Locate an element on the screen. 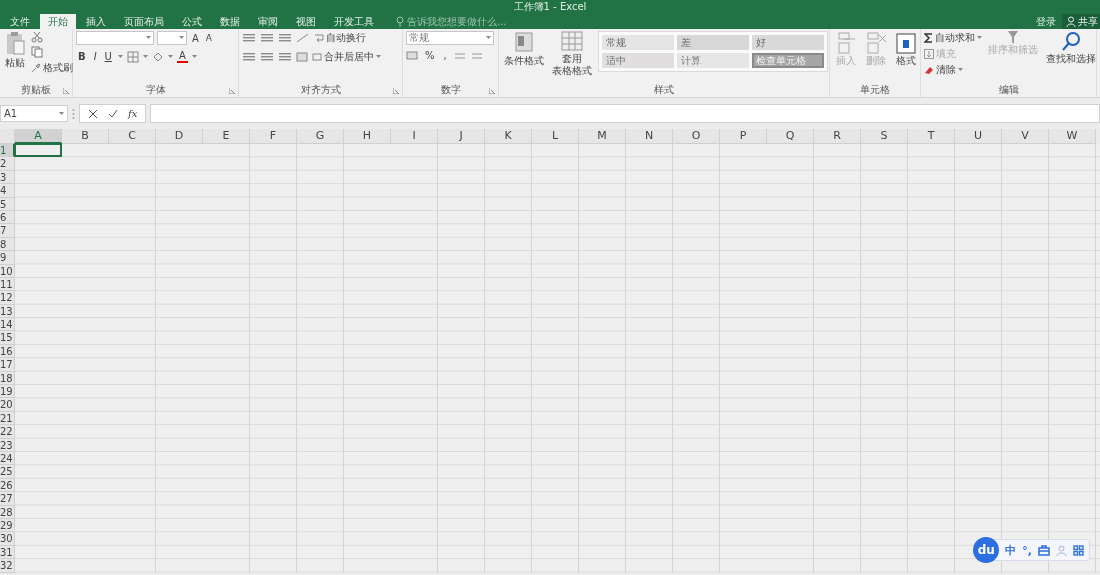  column-header: M is located at coordinates (602, 136).